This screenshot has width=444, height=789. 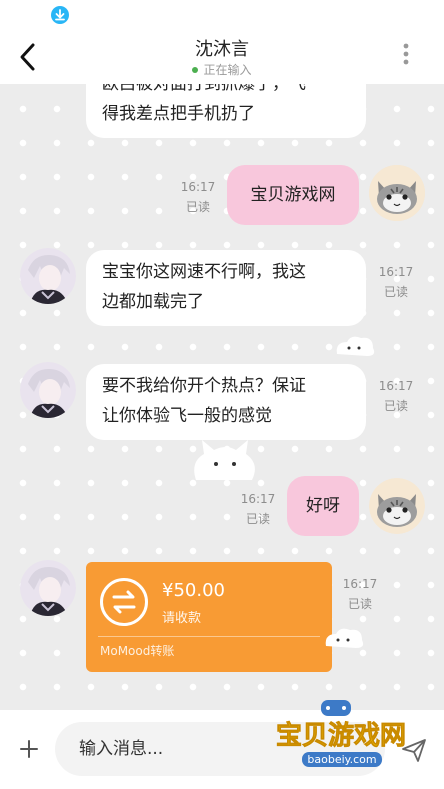 I want to click on status-bar, so click(x=222, y=14).